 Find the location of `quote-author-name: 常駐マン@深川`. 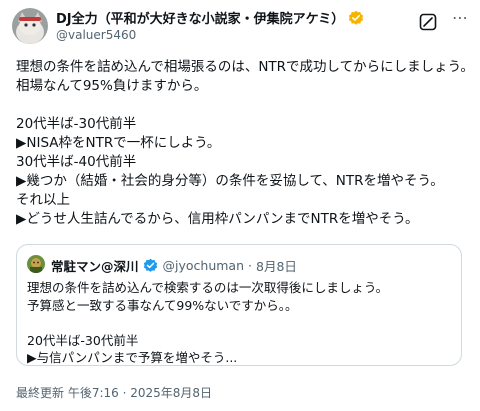

quote-author-name: 常駐マン@深川 is located at coordinates (95, 265).